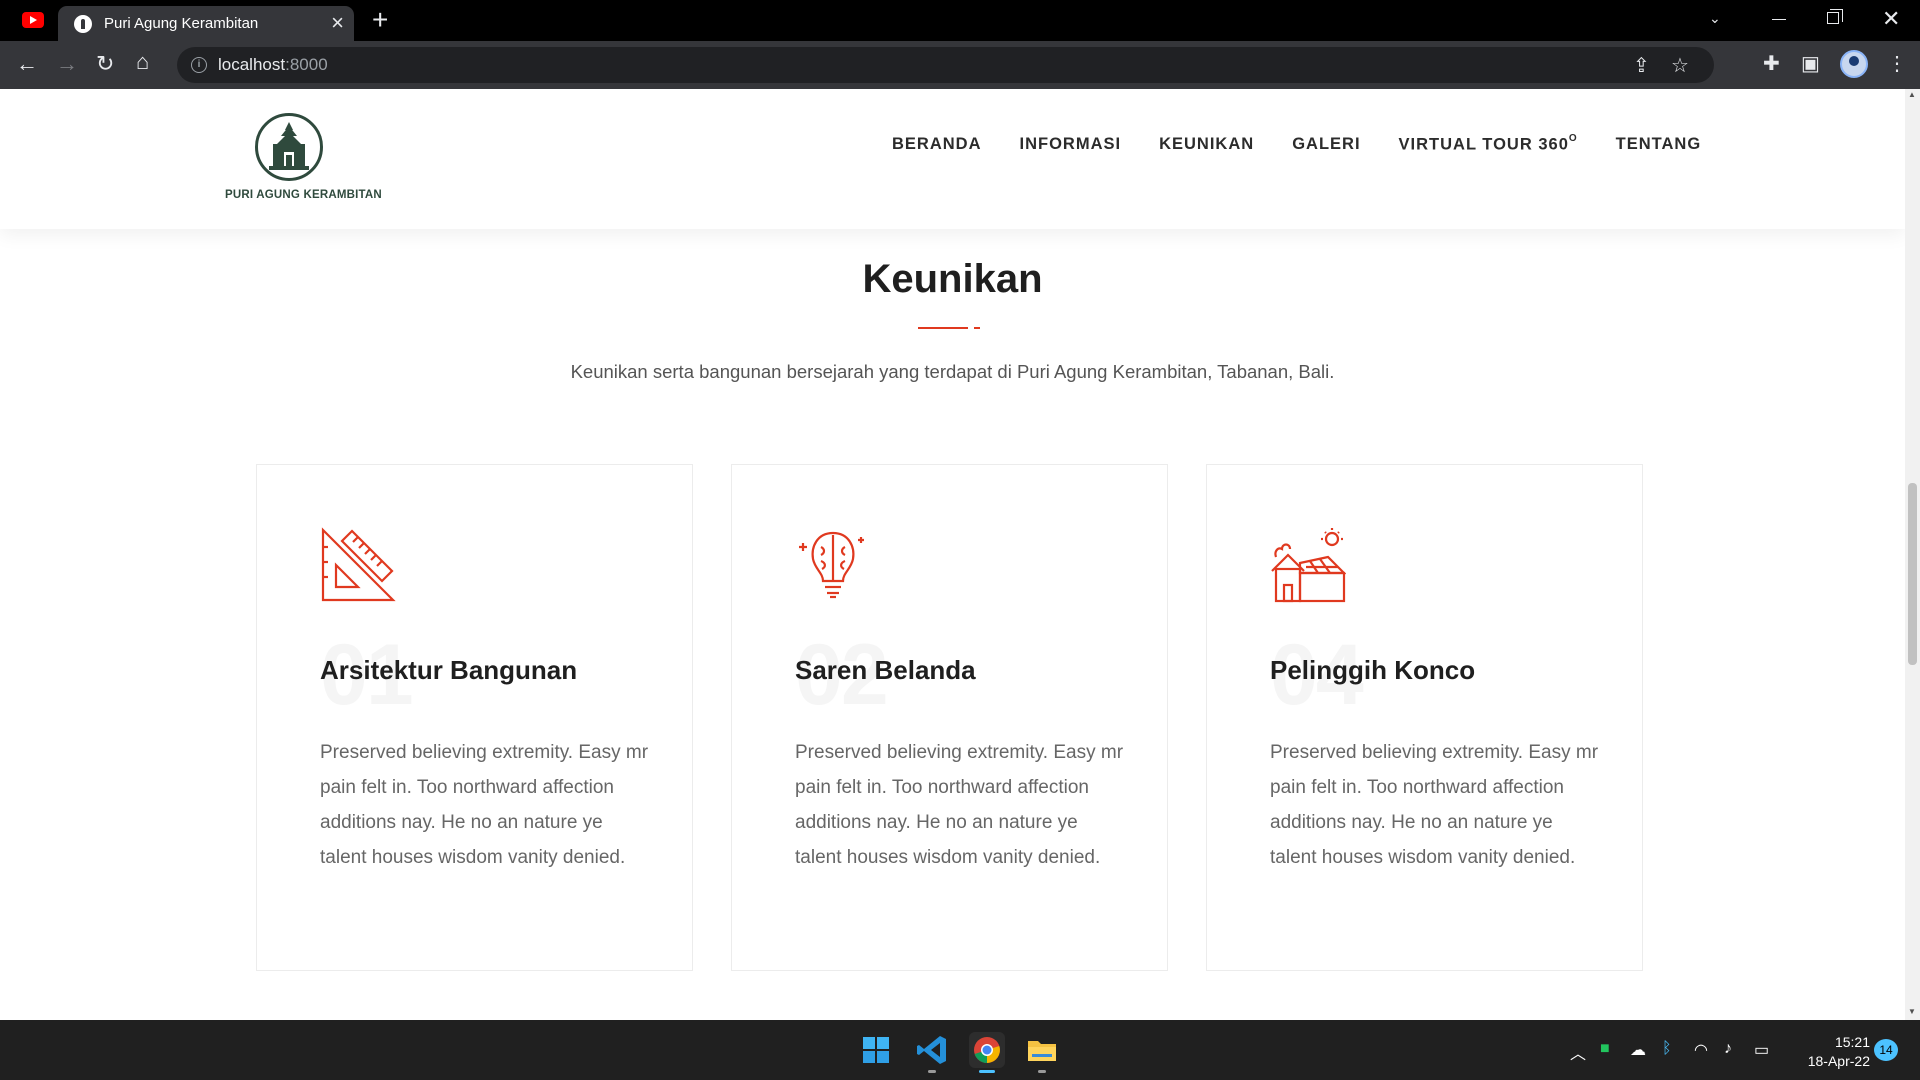 The width and height of the screenshot is (1920, 1080). What do you see at coordinates (987, 1071) in the screenshot?
I see `chrome-active-indicator` at bounding box center [987, 1071].